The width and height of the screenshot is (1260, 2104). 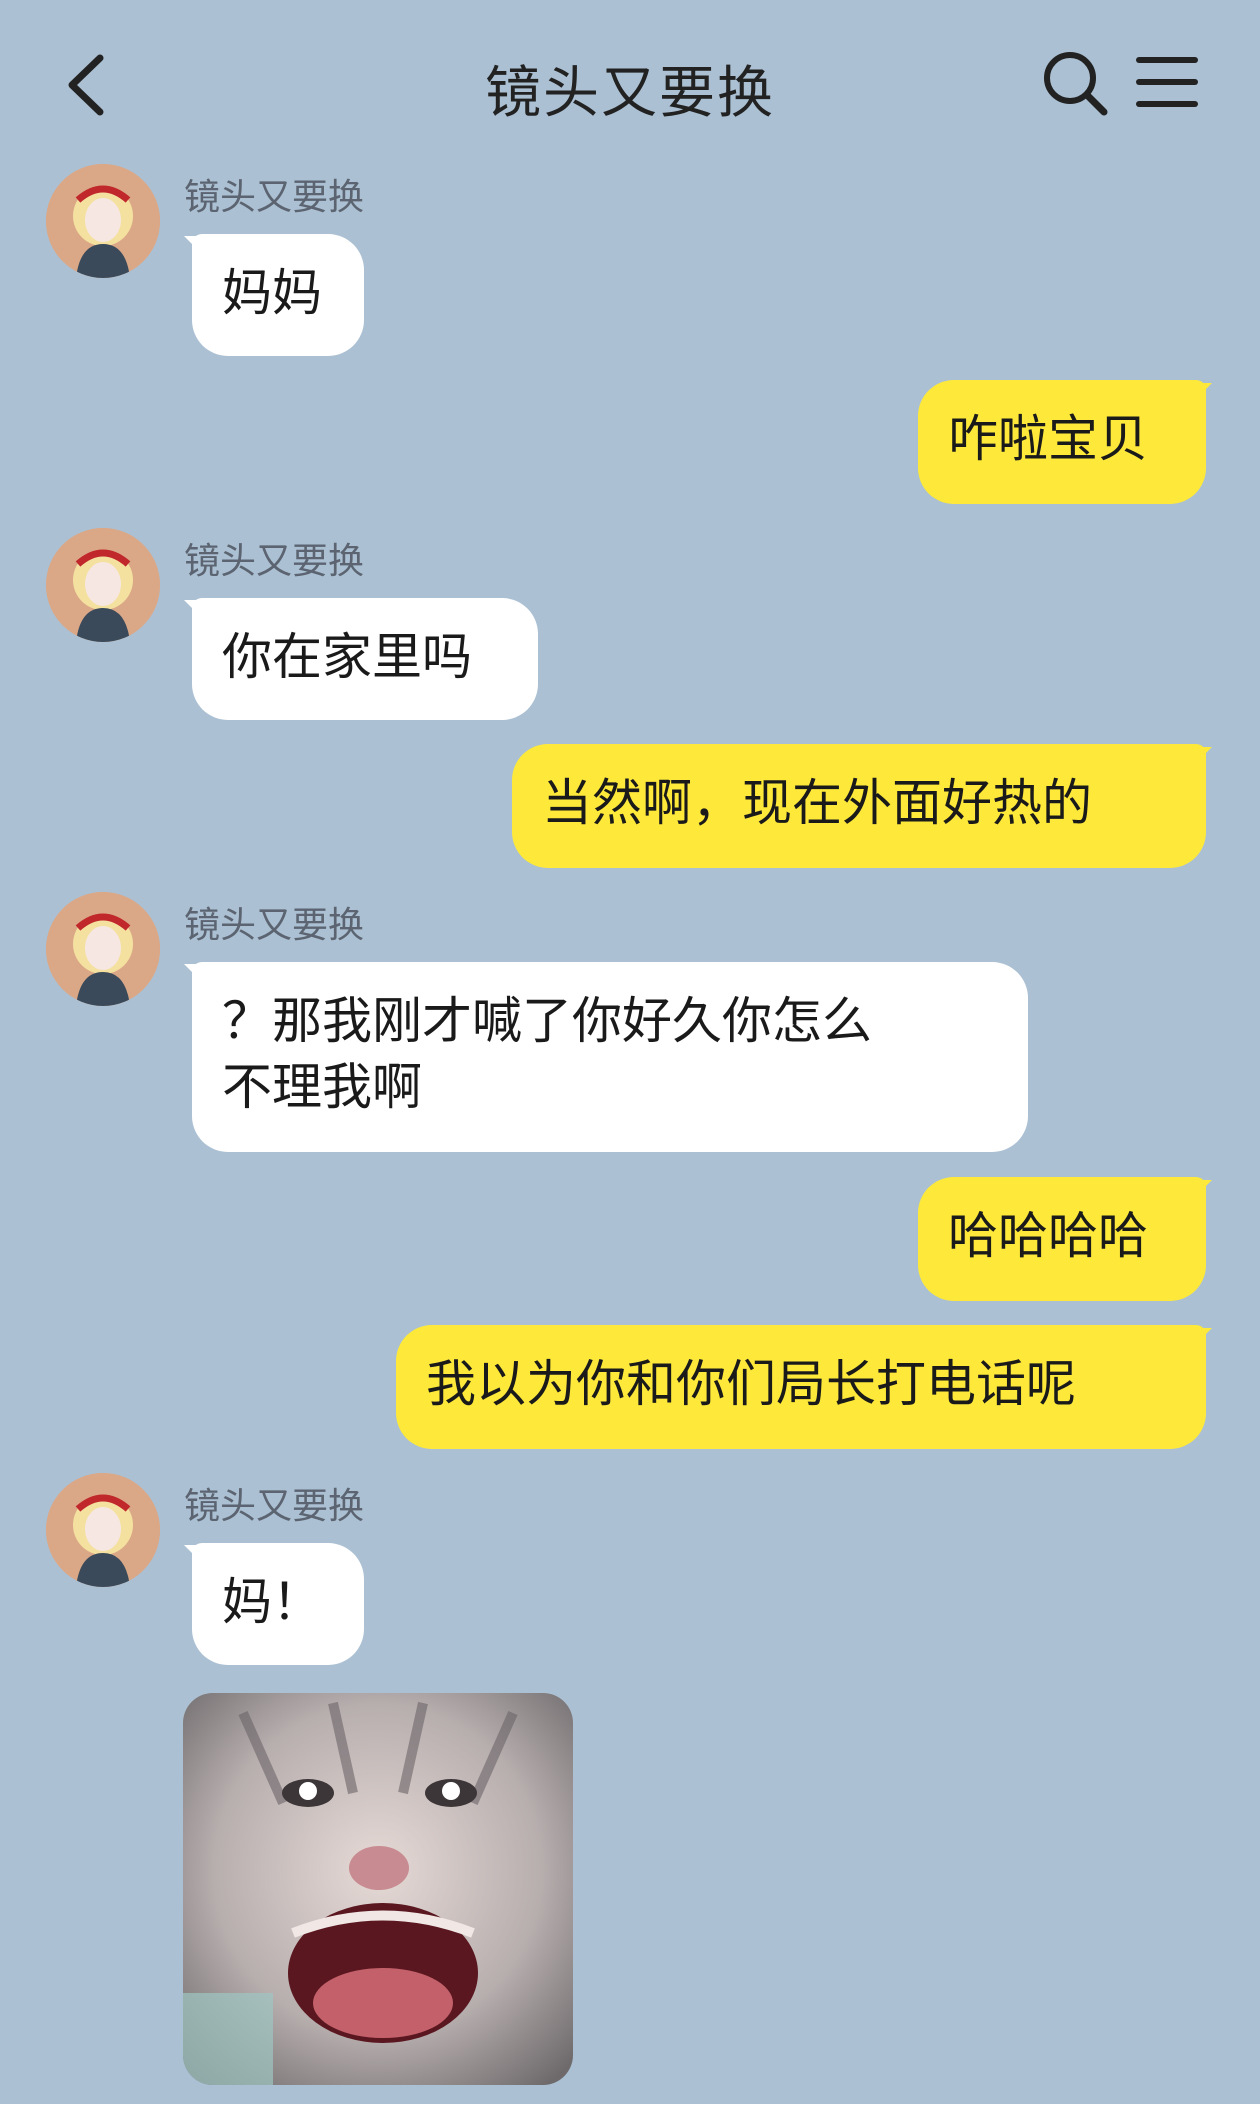 I want to click on search-icon, so click(x=1076, y=84).